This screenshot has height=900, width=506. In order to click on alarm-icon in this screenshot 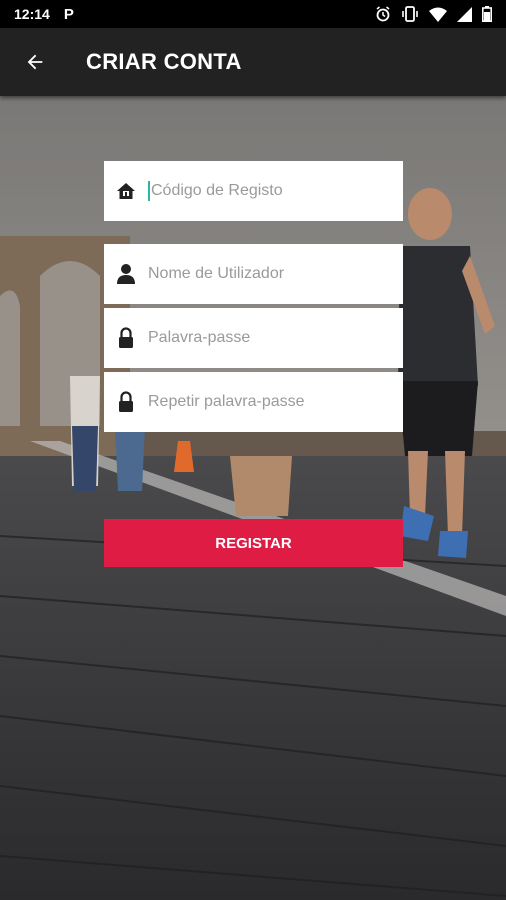, I will do `click(383, 14)`.